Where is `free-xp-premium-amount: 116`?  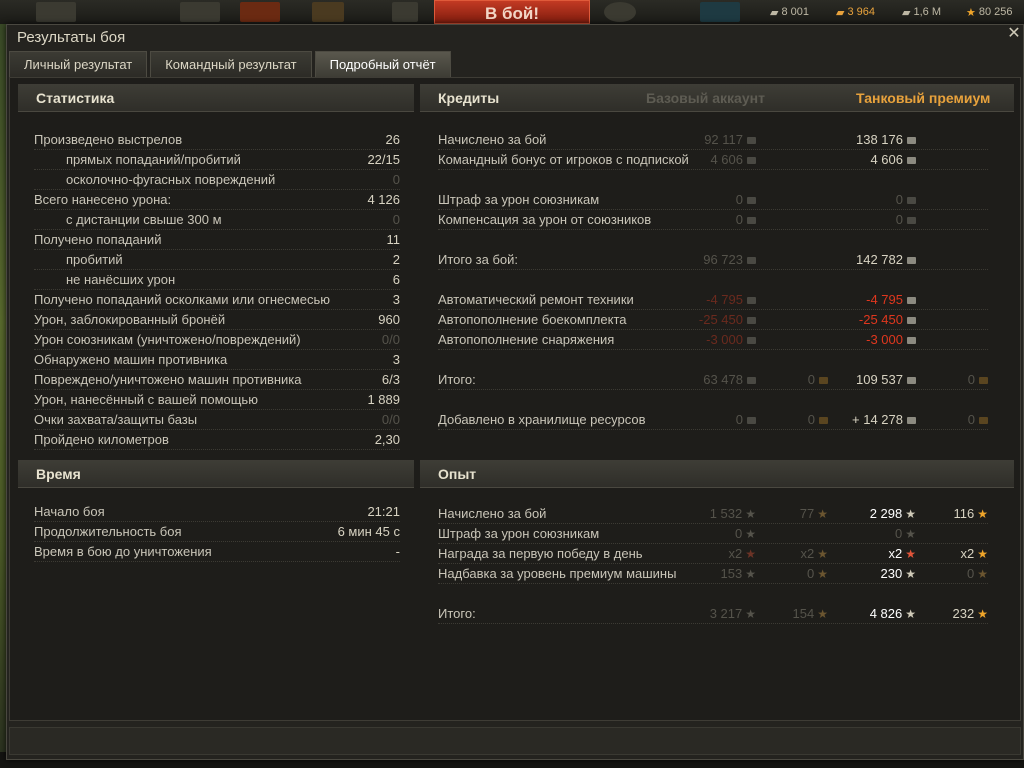 free-xp-premium-amount: 116 is located at coordinates (964, 513).